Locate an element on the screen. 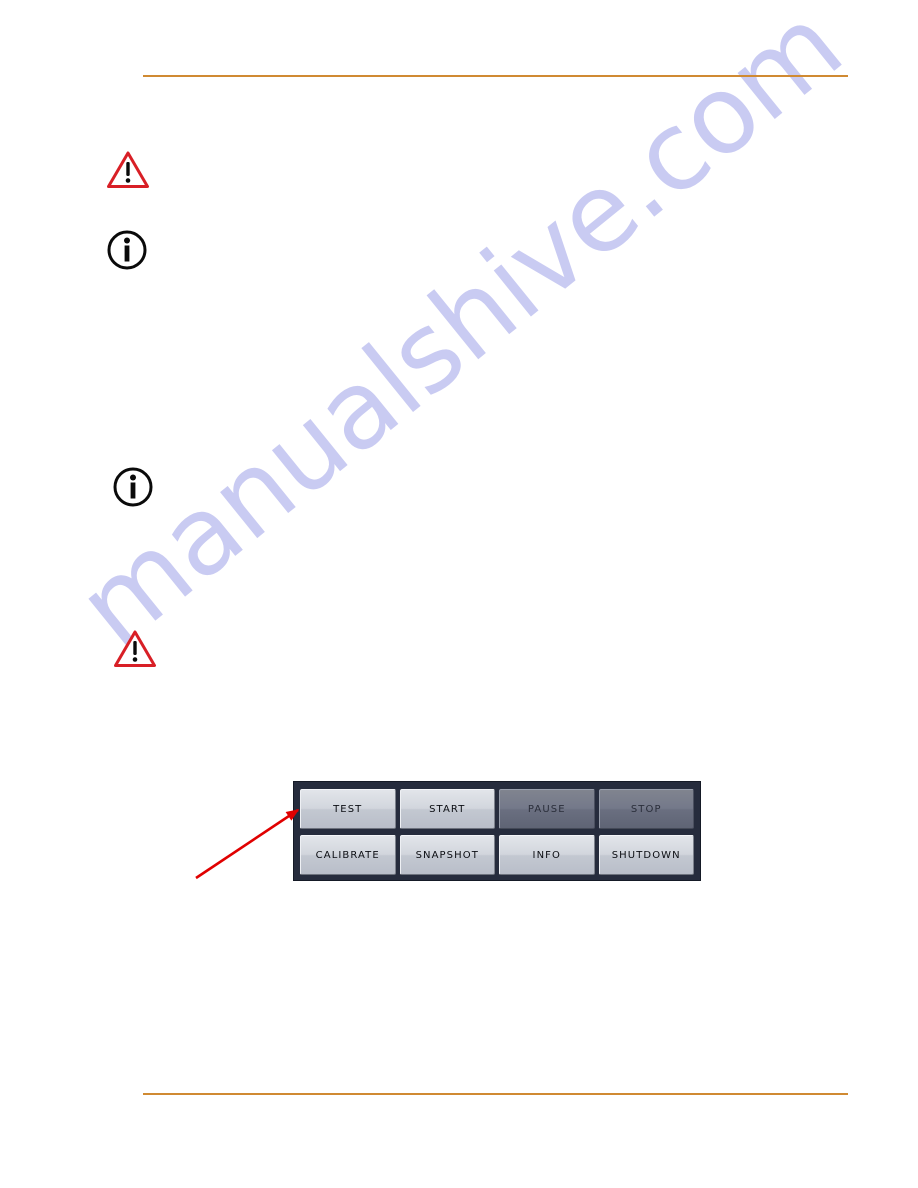 Image resolution: width=918 pixels, height=1188 pixels. control-panel-row-1: TEST START PAUSE STOP is located at coordinates (497, 809).